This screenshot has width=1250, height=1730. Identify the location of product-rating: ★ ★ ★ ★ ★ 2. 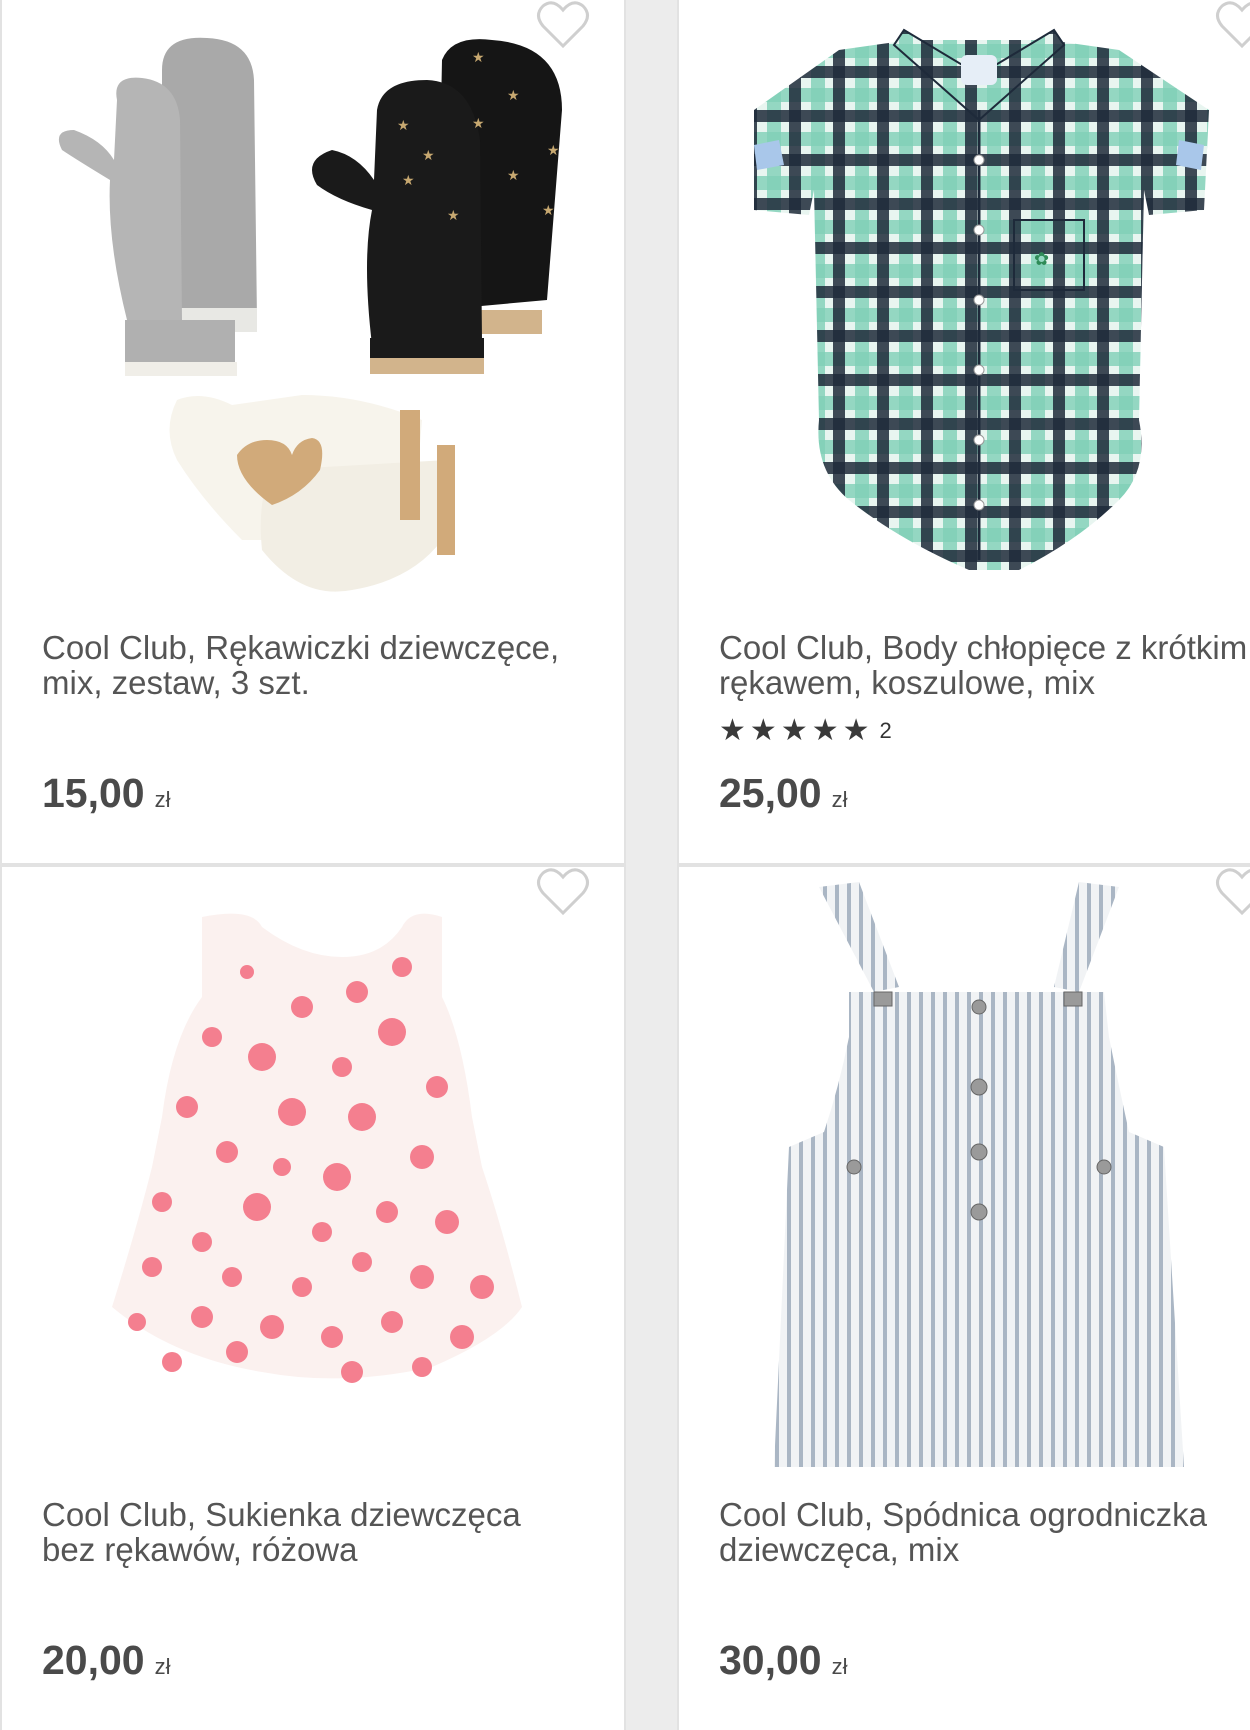
(805, 731).